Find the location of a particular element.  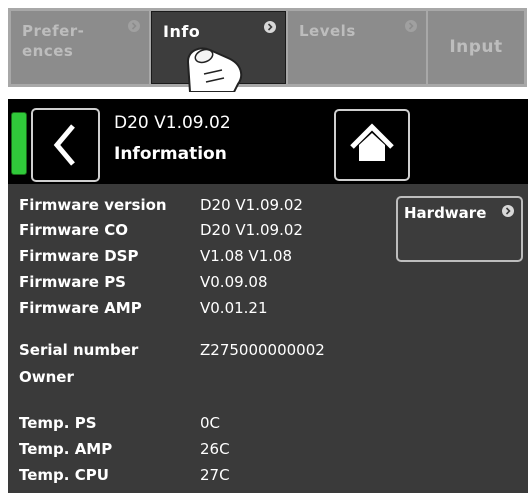

info-label: Firmware DSP is located at coordinates (79, 256).